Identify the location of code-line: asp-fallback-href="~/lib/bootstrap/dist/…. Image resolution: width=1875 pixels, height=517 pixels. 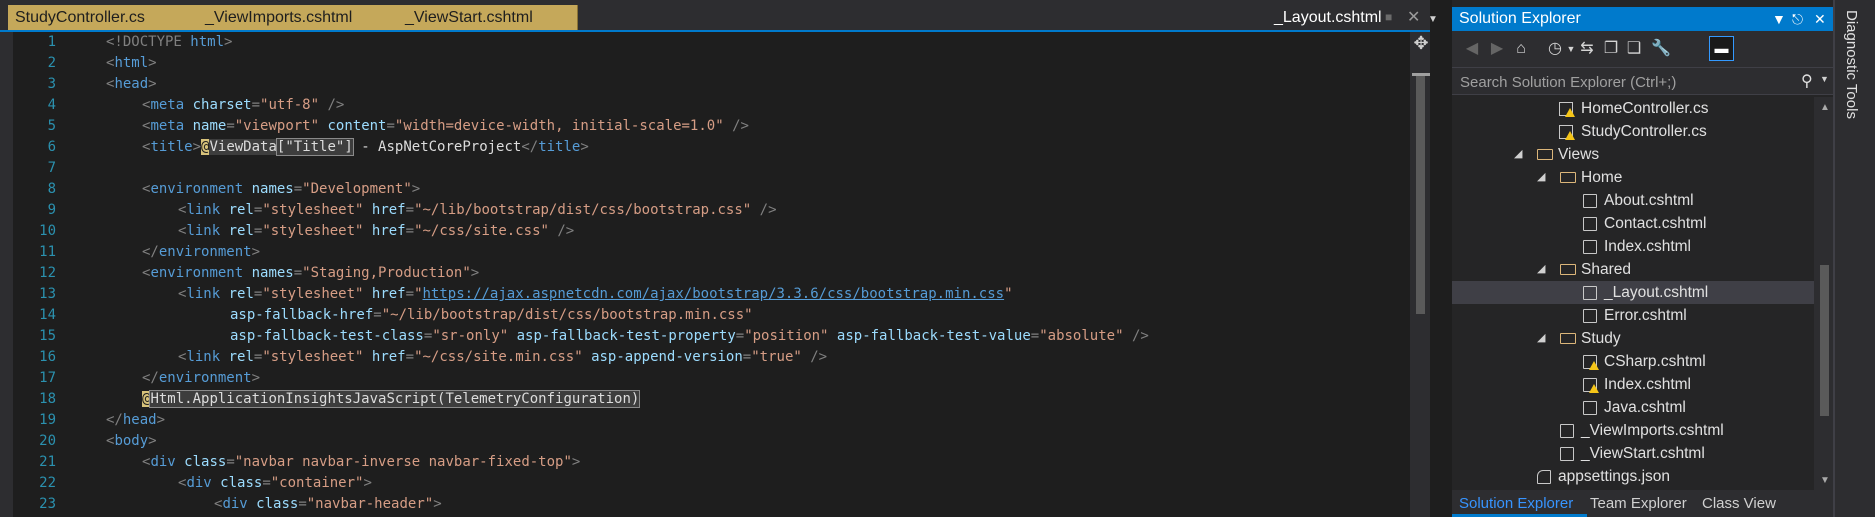
(491, 315).